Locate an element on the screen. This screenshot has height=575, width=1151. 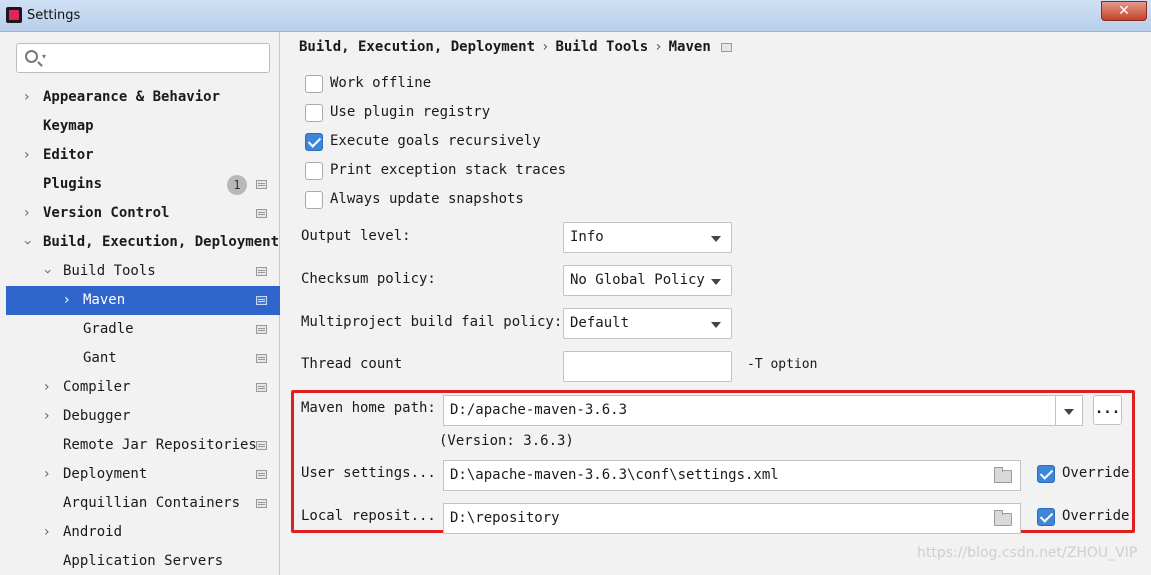
sidebar-item-keymap: Keymap is located at coordinates (143, 126).